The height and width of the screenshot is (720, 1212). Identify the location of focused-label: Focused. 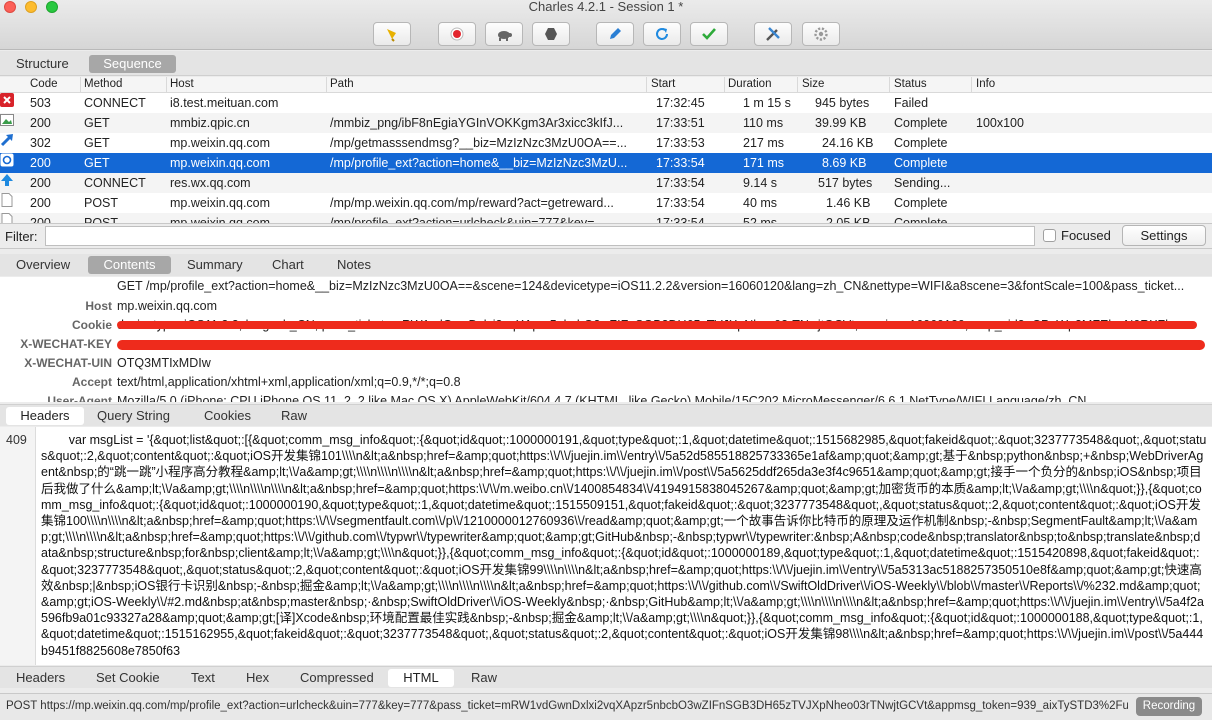
(1086, 235).